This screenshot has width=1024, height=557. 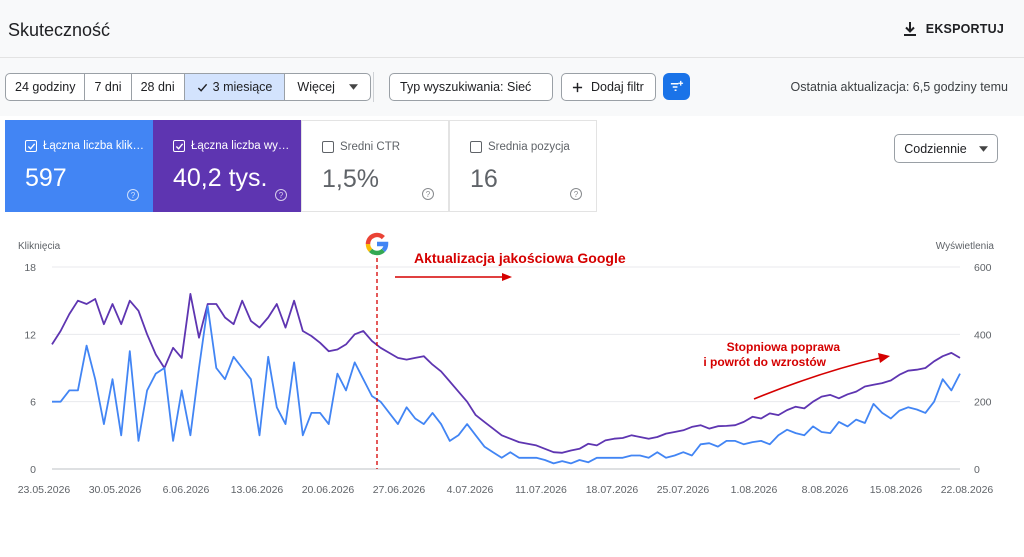 I want to click on download-icon, so click(x=909, y=29).